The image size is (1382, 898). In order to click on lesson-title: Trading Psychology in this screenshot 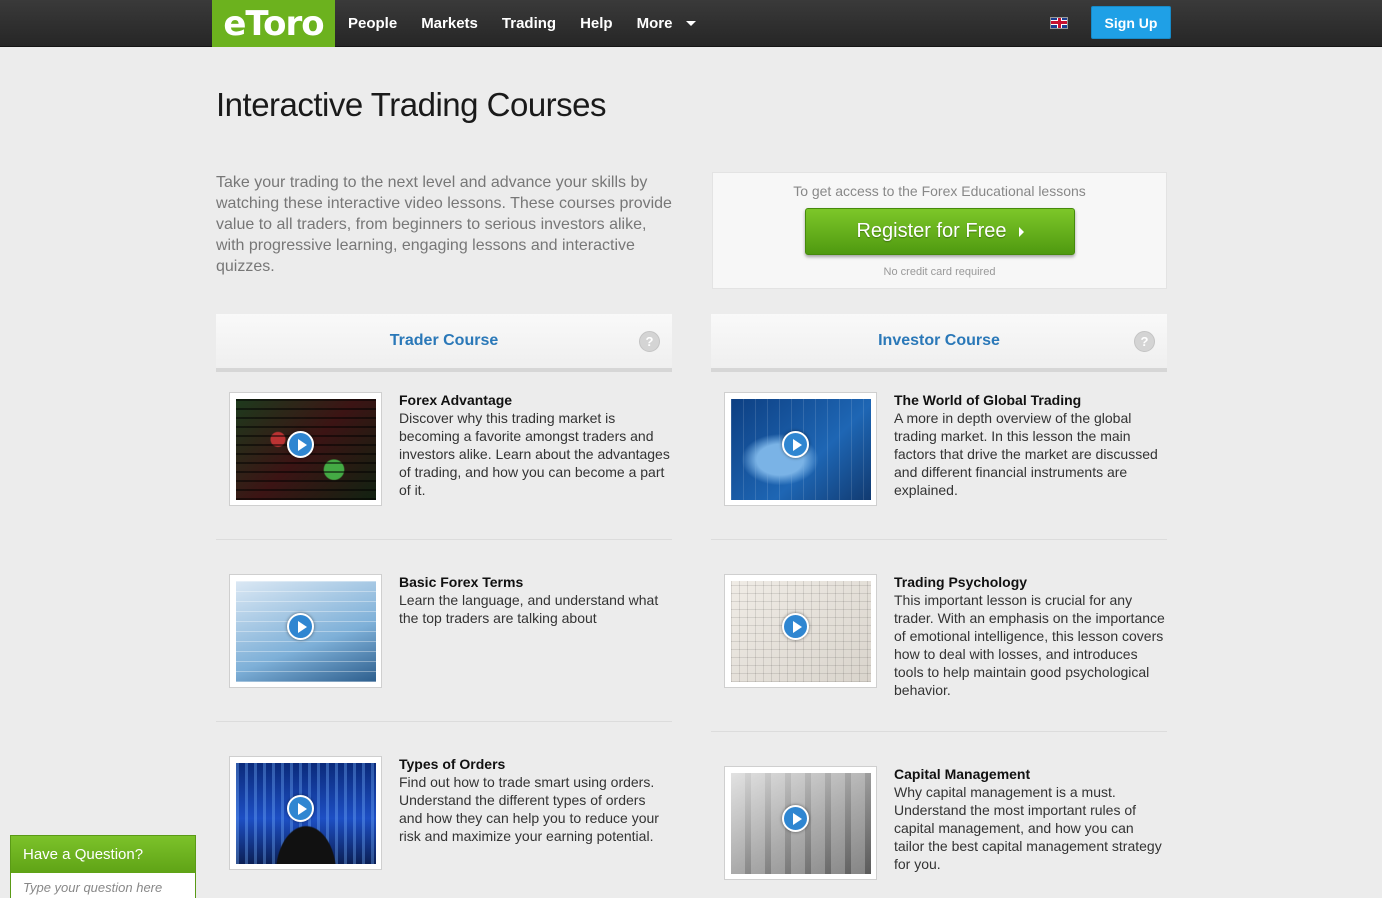, I will do `click(960, 582)`.